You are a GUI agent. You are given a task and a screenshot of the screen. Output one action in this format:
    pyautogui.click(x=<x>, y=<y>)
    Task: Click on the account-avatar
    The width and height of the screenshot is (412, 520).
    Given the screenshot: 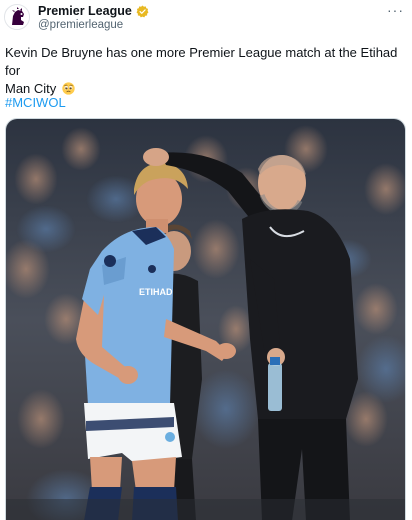 What is the action you would take?
    pyautogui.click(x=17, y=17)
    